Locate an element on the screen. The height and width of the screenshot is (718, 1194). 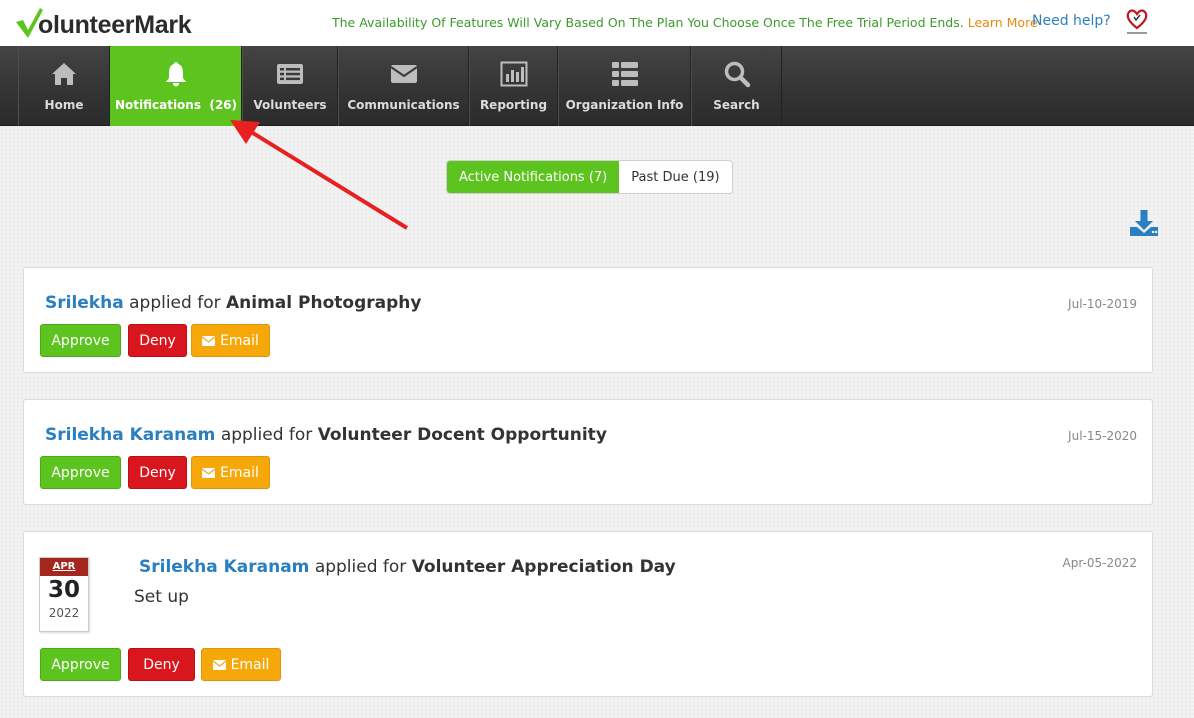
list-icon is located at coordinates (290, 74).